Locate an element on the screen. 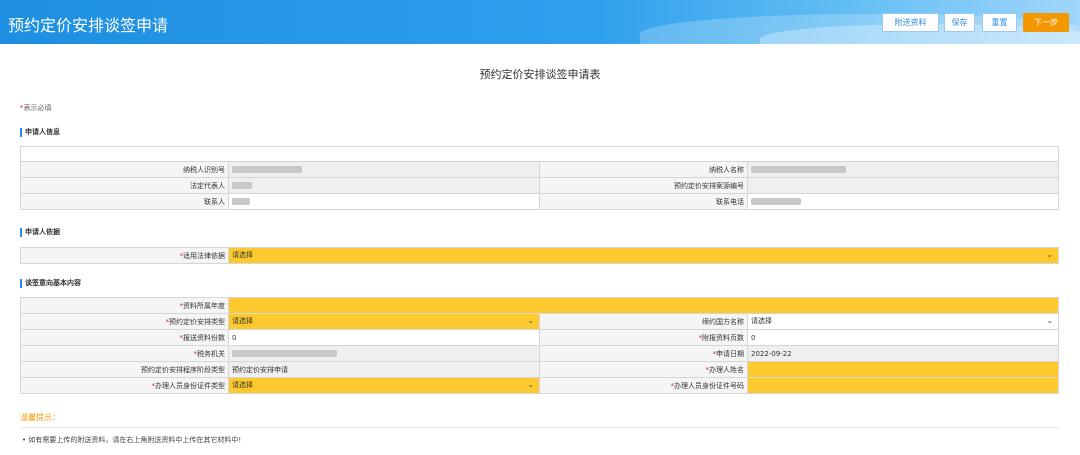 This screenshot has width=1080, height=455. apply-date-label: *申请日期 is located at coordinates (643, 353).